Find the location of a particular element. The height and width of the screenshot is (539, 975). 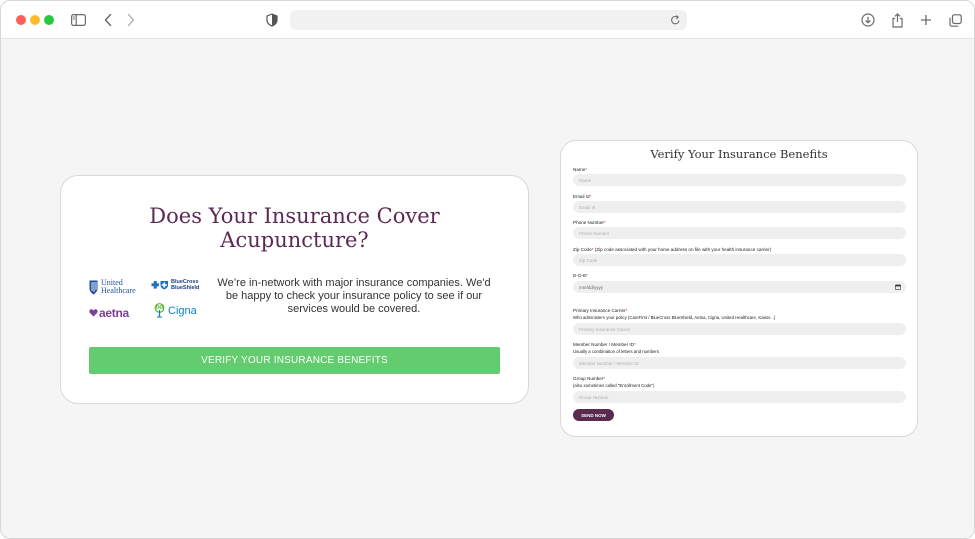

calendar-icon is located at coordinates (898, 287).